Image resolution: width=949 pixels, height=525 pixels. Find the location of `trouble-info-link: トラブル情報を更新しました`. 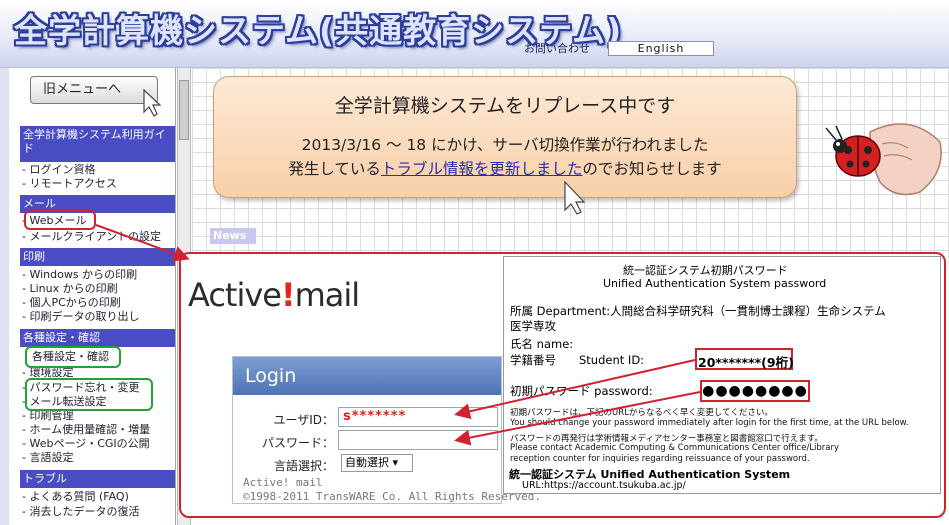

trouble-info-link: トラブル情報を更新しました is located at coordinates (482, 169).